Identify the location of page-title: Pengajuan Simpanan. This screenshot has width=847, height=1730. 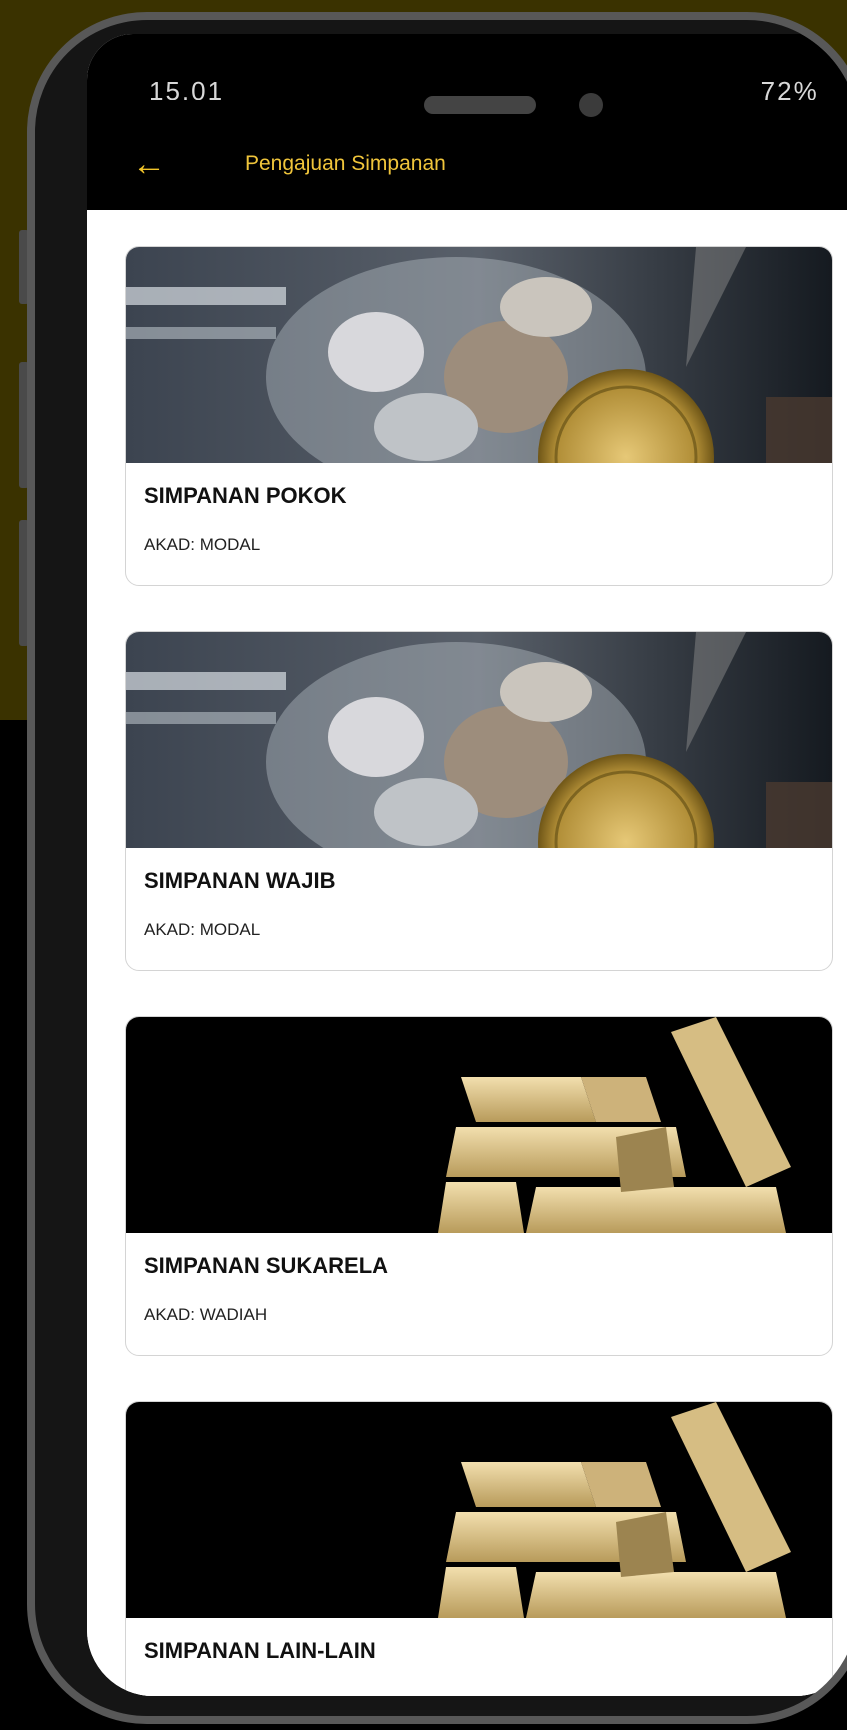
(345, 163).